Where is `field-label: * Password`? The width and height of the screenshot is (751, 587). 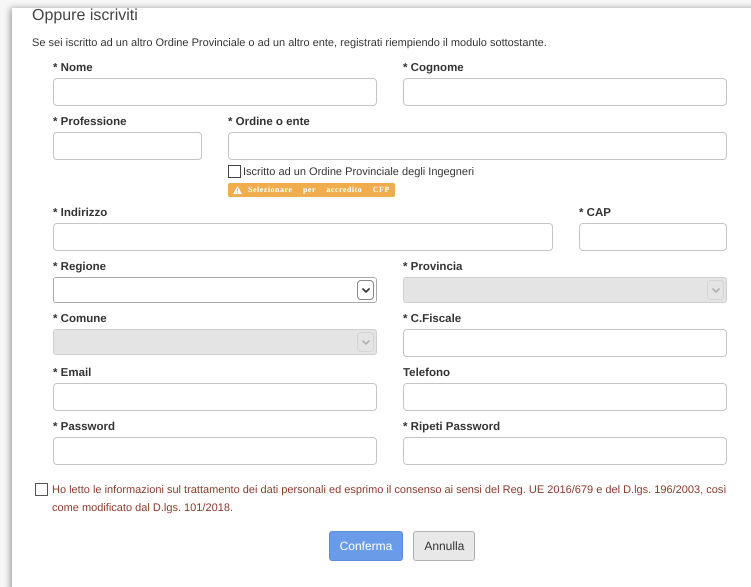
field-label: * Password is located at coordinates (84, 427).